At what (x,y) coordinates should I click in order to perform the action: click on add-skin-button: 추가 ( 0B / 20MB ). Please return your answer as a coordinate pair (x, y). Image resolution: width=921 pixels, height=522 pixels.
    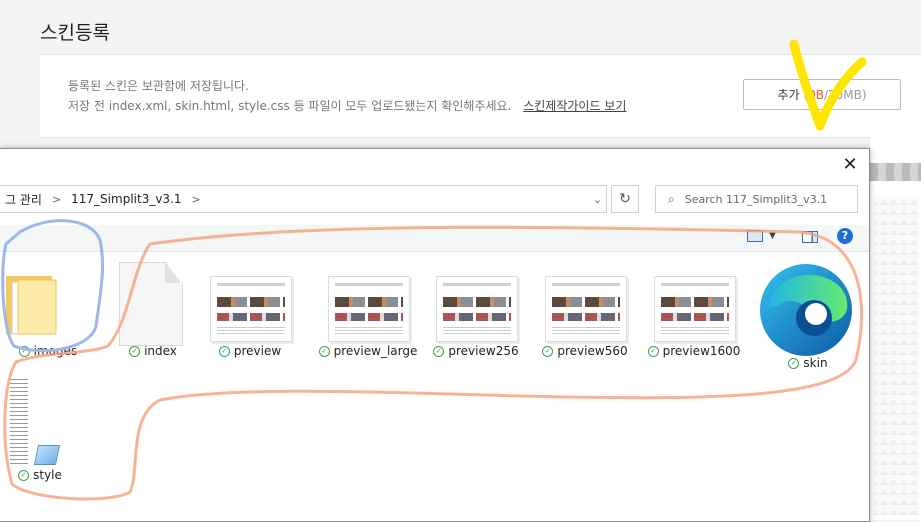
    Looking at the image, I should click on (822, 94).